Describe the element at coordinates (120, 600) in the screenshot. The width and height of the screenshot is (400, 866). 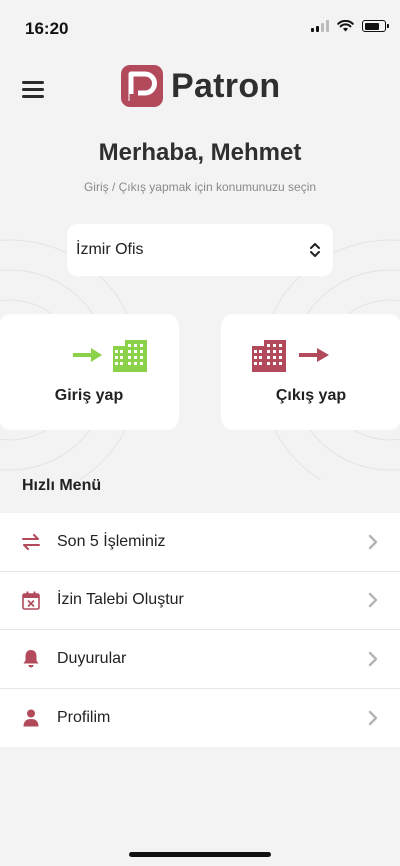
I see `menu-item-label: İzin Talebi Oluştur` at that location.